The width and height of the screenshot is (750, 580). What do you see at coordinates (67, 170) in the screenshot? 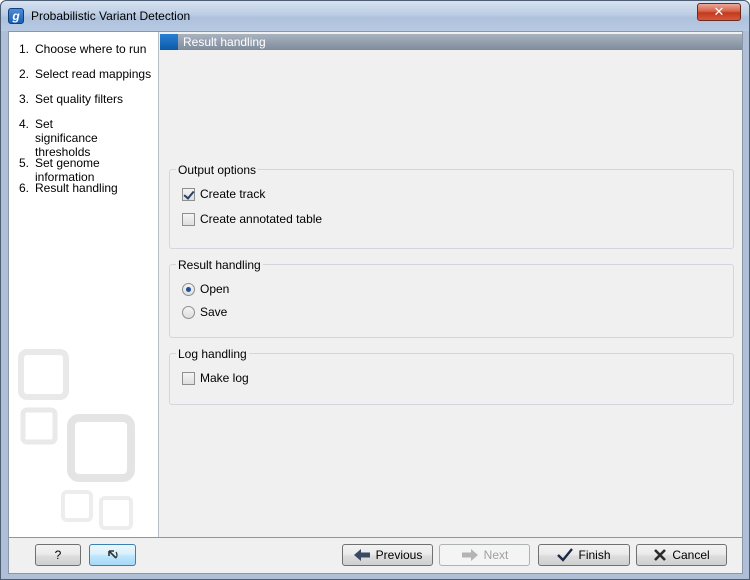
I see `step-label: Set genome information` at bounding box center [67, 170].